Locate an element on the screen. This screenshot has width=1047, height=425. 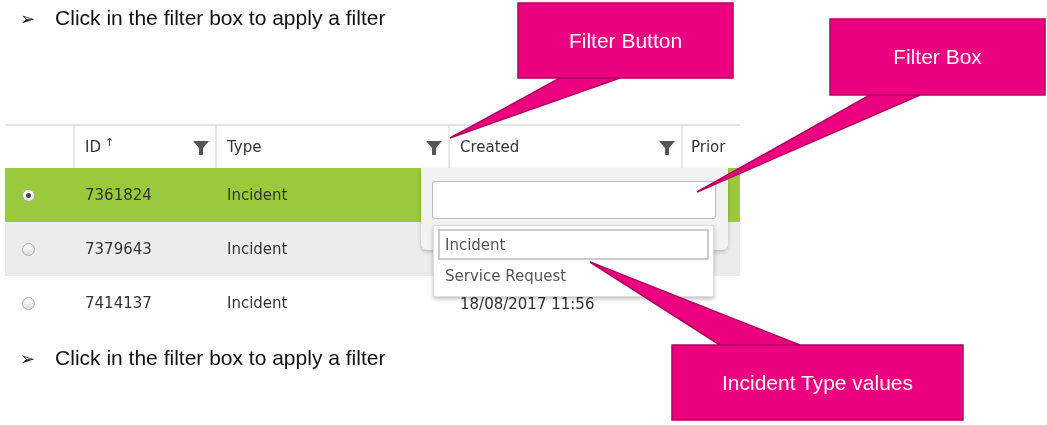
column-header: Prior is located at coordinates (711, 147).